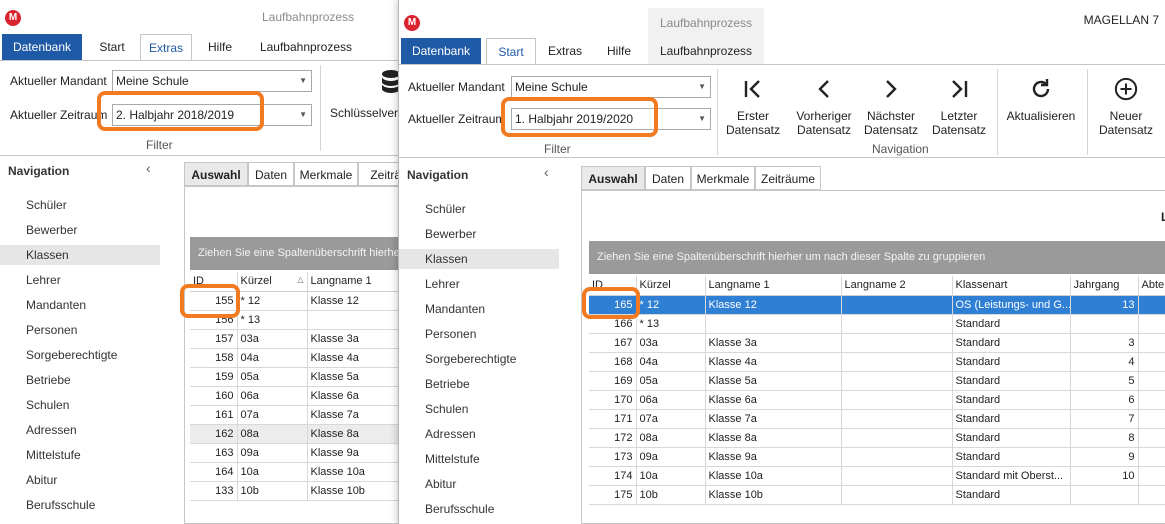 The height and width of the screenshot is (524, 1165). Describe the element at coordinates (613, 178) in the screenshot. I see `front-subtab-auswahl: Auswahl` at that location.